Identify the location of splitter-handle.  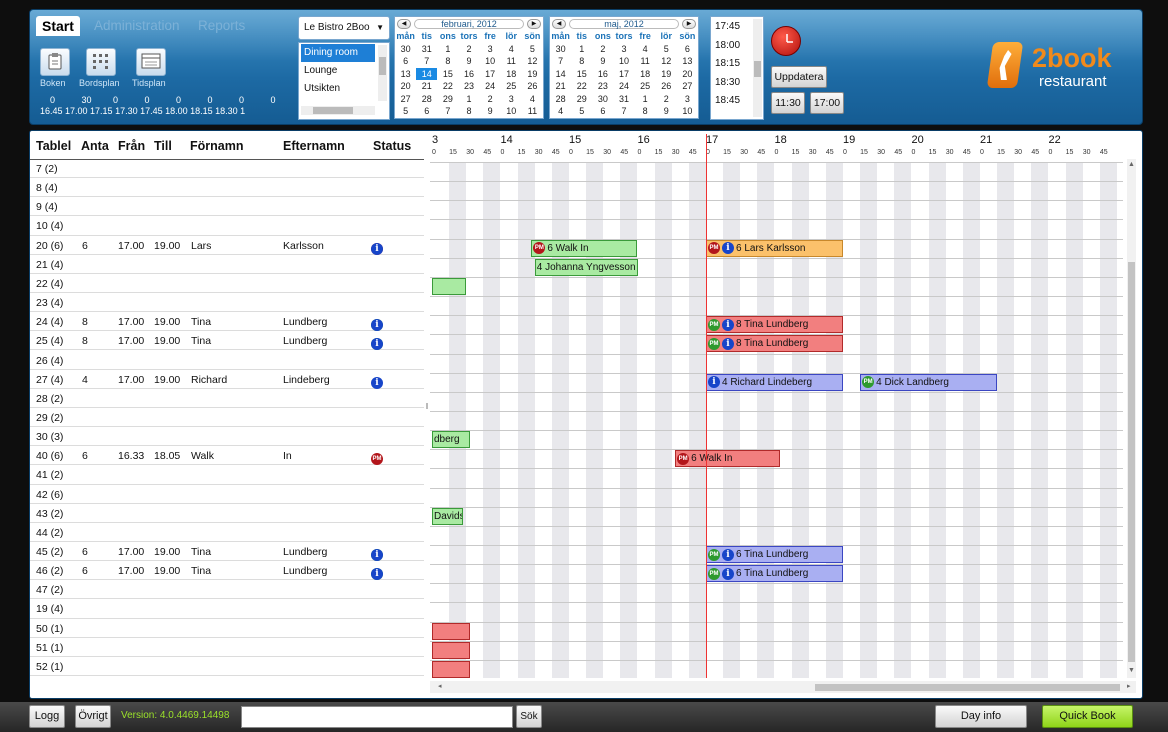
(427, 406).